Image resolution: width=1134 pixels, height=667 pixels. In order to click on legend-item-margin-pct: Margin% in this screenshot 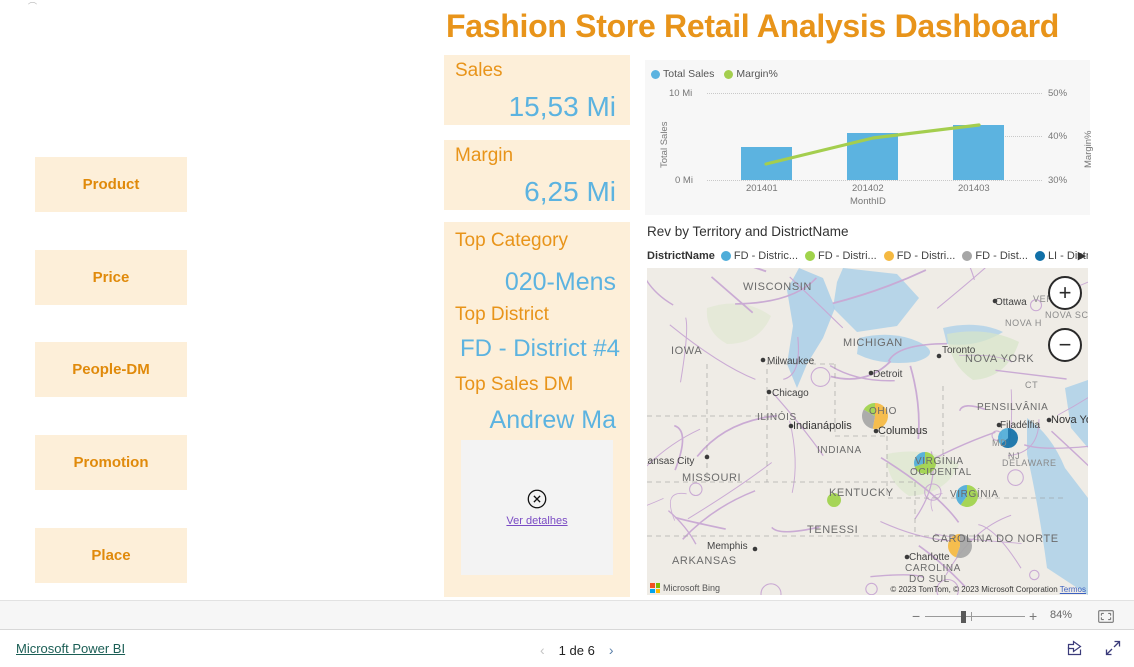, I will do `click(751, 74)`.